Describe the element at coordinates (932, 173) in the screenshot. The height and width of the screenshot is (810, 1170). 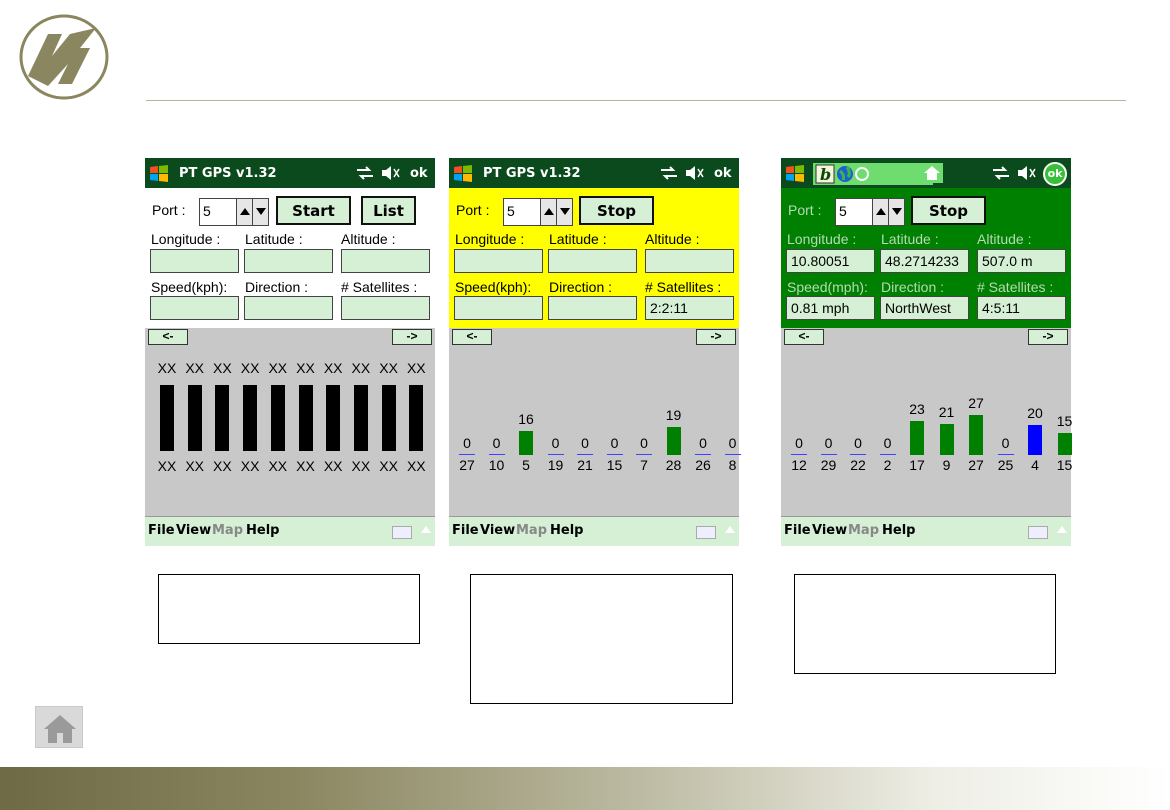
I see `home-icon` at that location.